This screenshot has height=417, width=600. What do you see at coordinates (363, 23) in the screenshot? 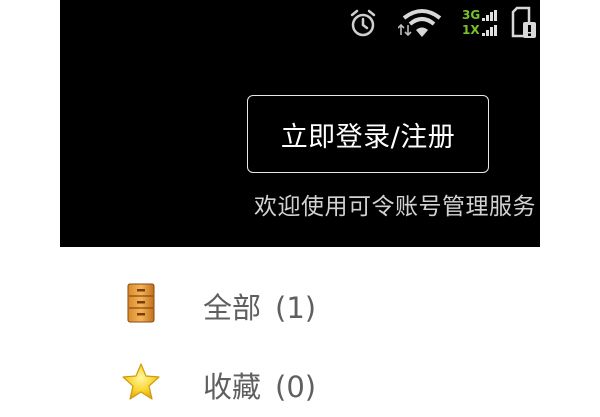
I see `alarm-icon` at bounding box center [363, 23].